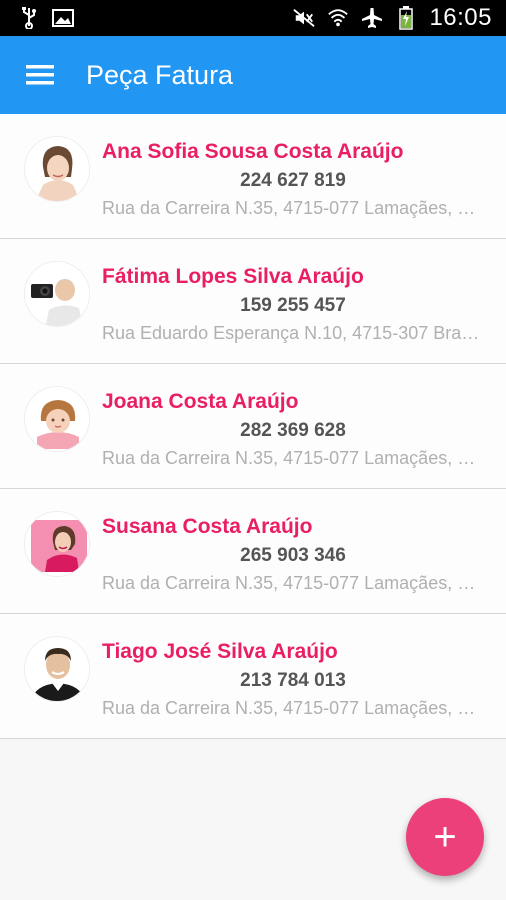  Describe the element at coordinates (304, 18) in the screenshot. I see `mute-icon` at that location.